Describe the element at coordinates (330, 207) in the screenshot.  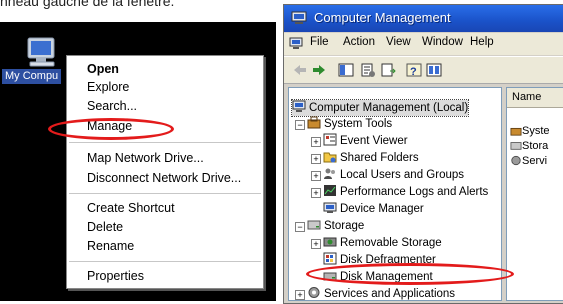
I see `device-manager-icon` at that location.